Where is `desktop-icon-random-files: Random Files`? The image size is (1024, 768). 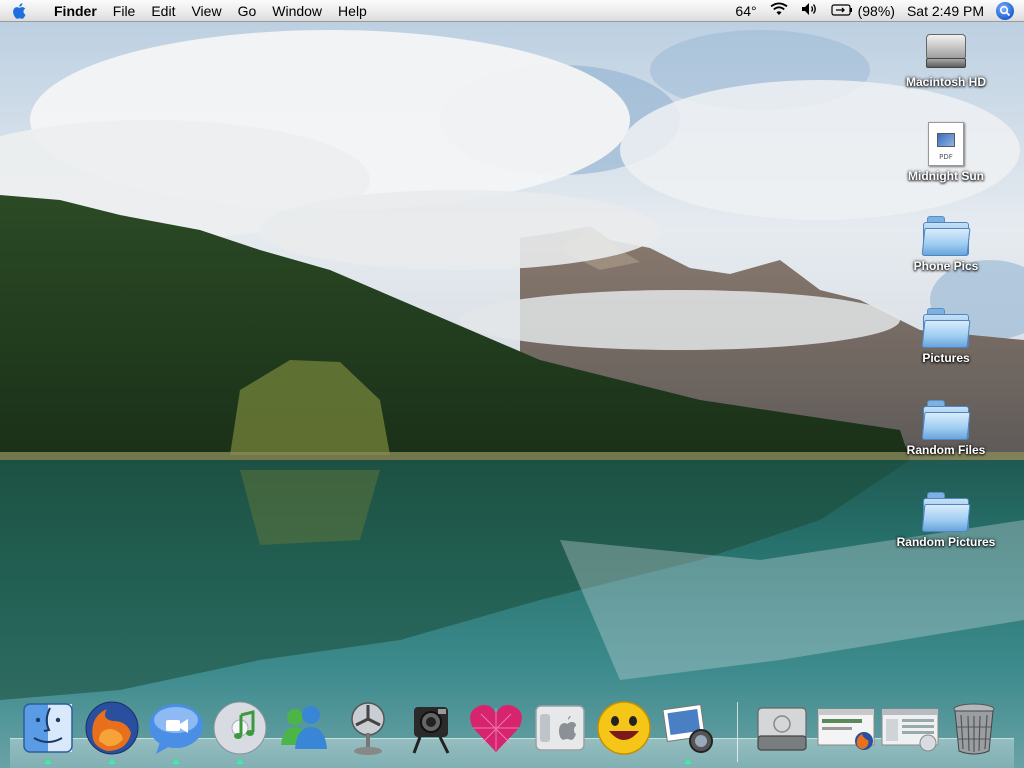
desktop-icon-random-files: Random Files is located at coordinates (946, 428).